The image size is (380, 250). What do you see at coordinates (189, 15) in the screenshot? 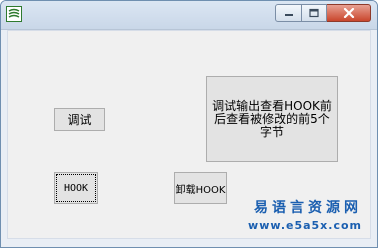
I see `title-bar` at bounding box center [189, 15].